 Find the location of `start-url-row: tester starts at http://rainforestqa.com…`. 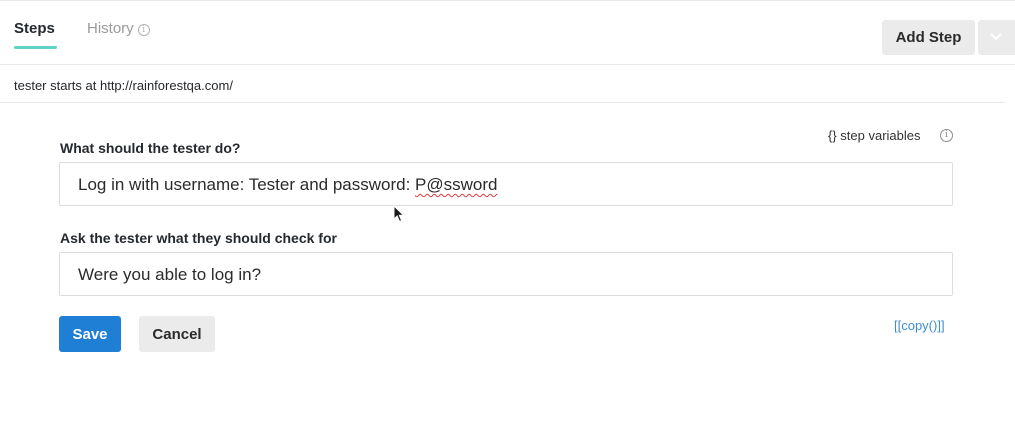

start-url-row: tester starts at http://rainforestqa.com… is located at coordinates (502, 84).